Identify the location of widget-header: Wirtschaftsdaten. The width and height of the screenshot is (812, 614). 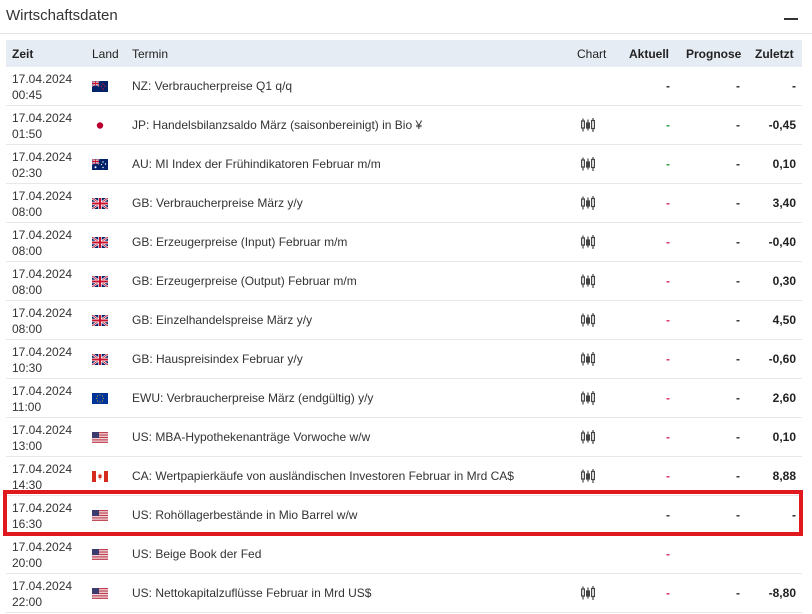
(406, 17).